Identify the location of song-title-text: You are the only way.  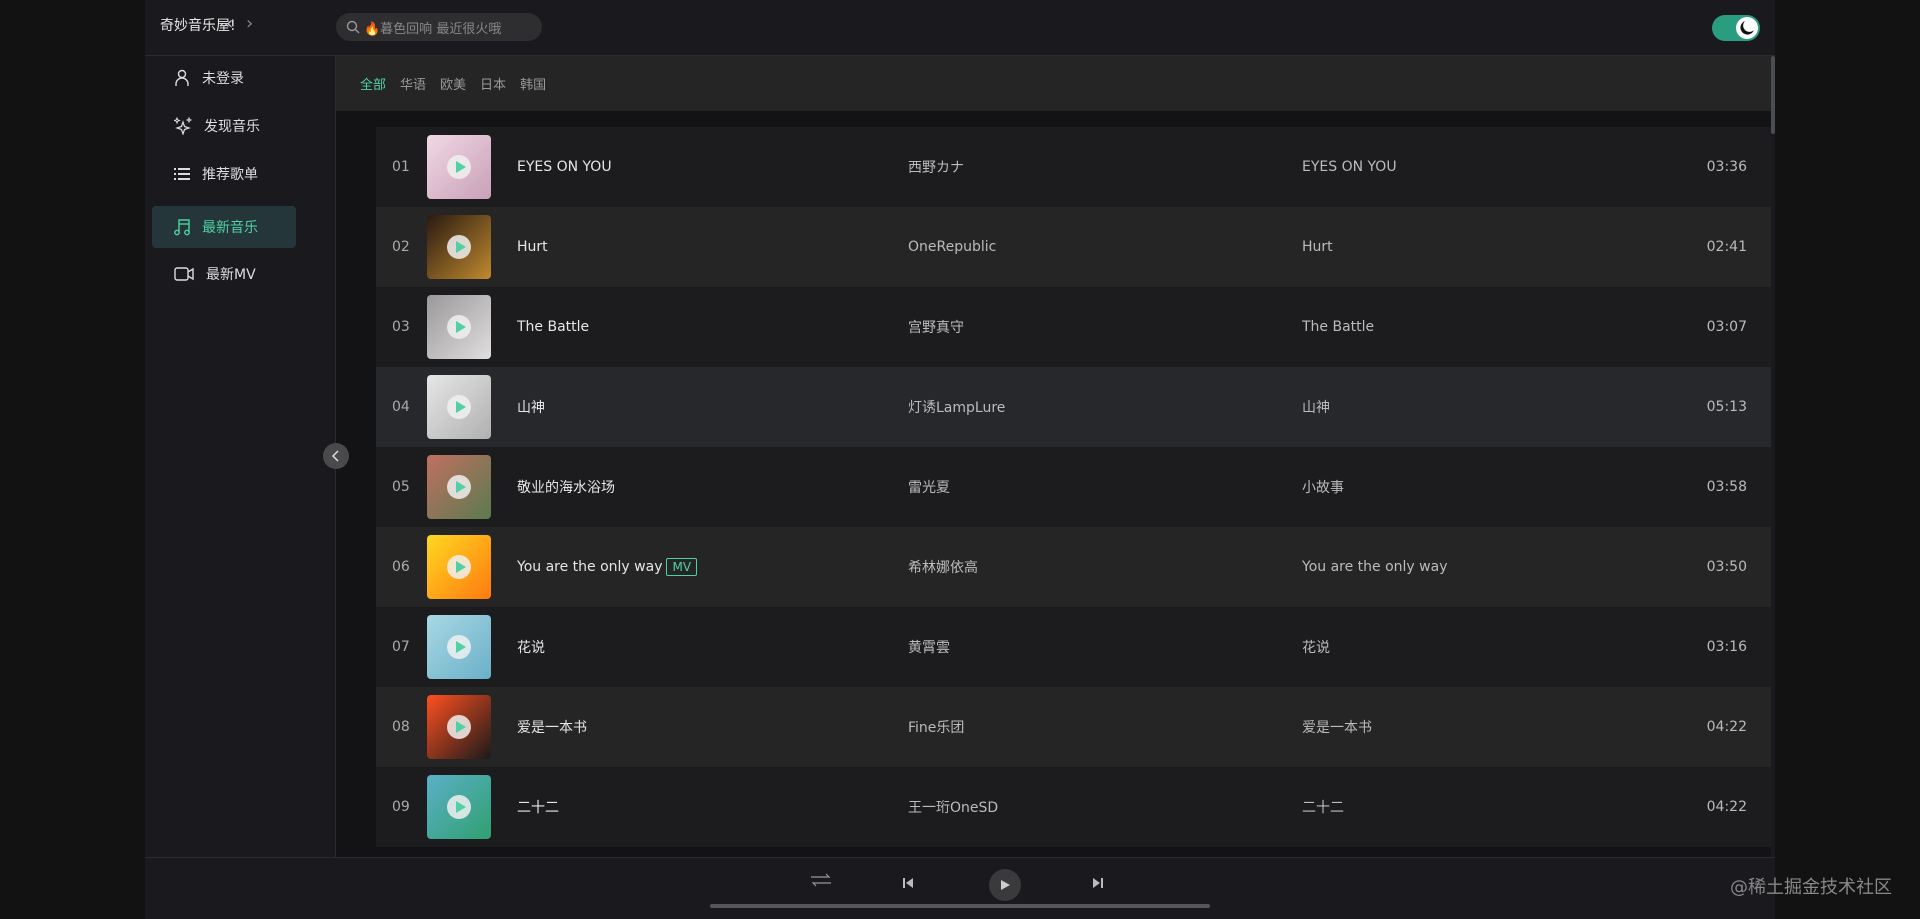
(590, 567).